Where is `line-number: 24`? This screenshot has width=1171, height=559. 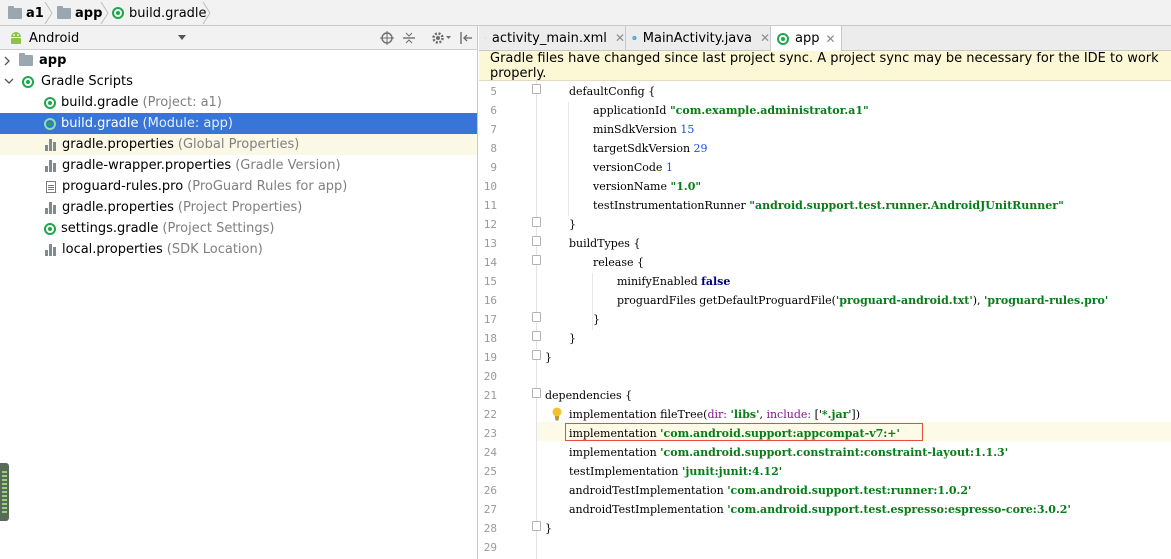
line-number: 24 is located at coordinates (490, 452).